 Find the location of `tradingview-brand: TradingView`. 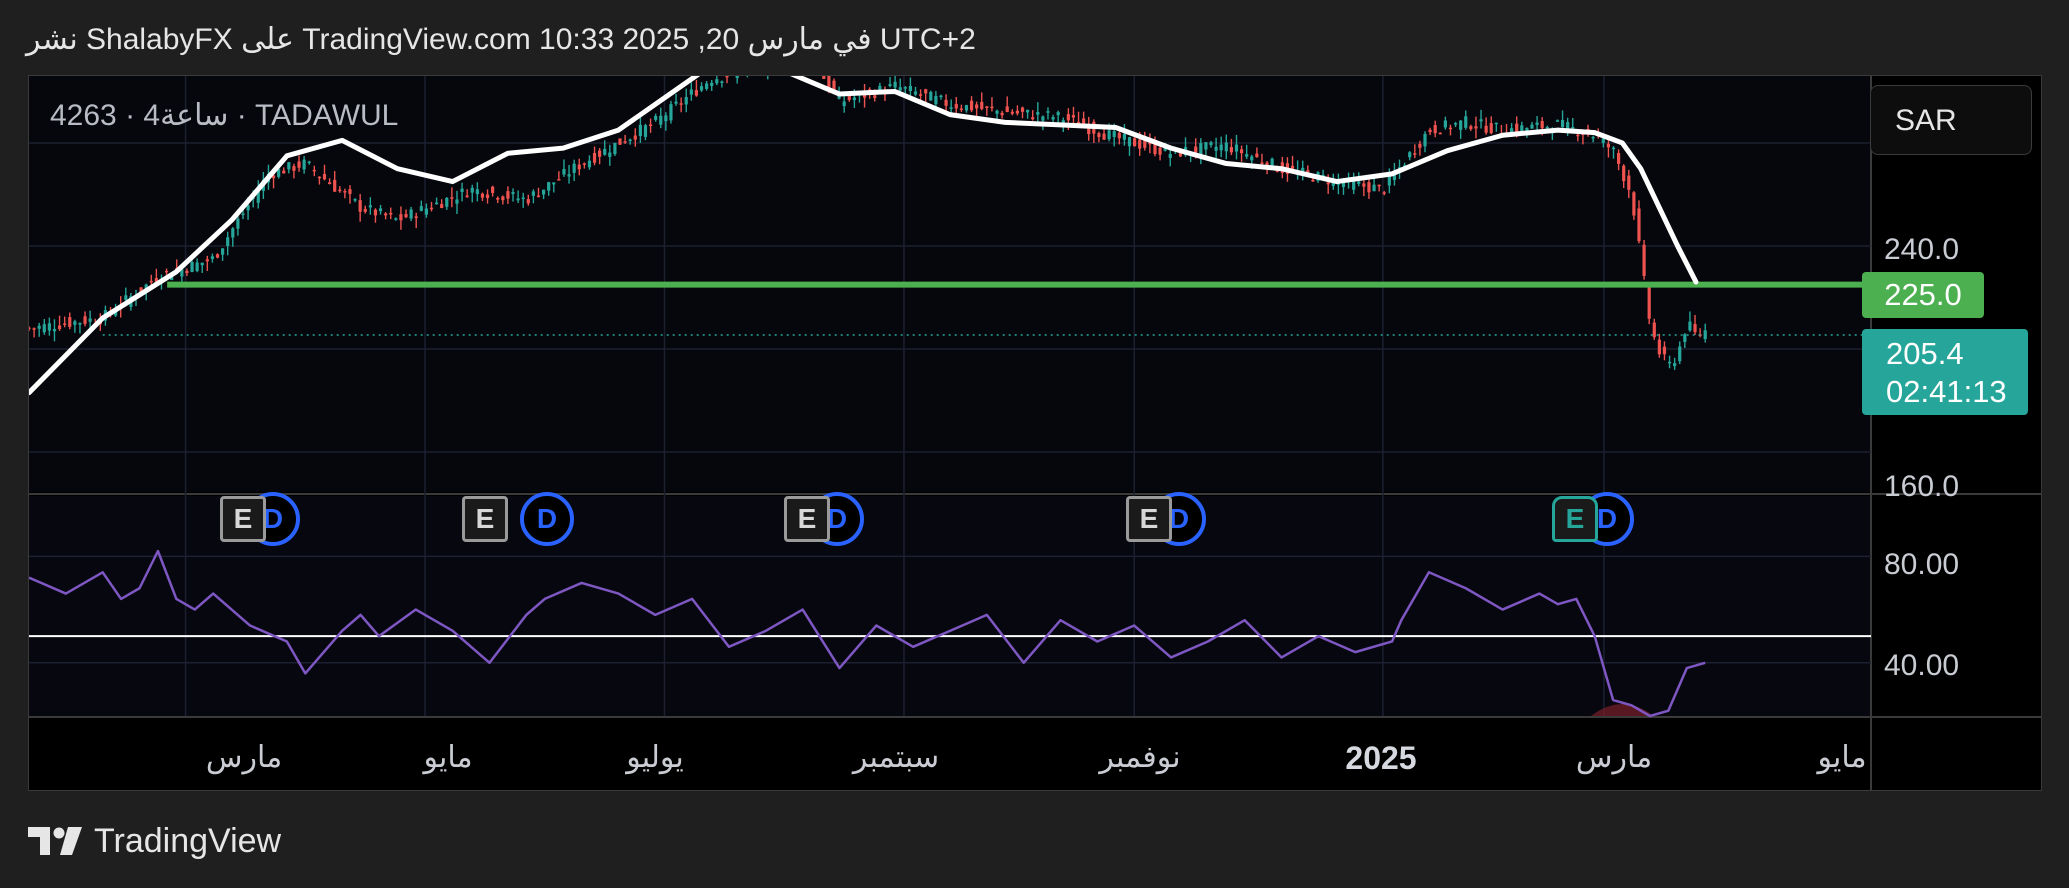

tradingview-brand: TradingView is located at coordinates (188, 841).